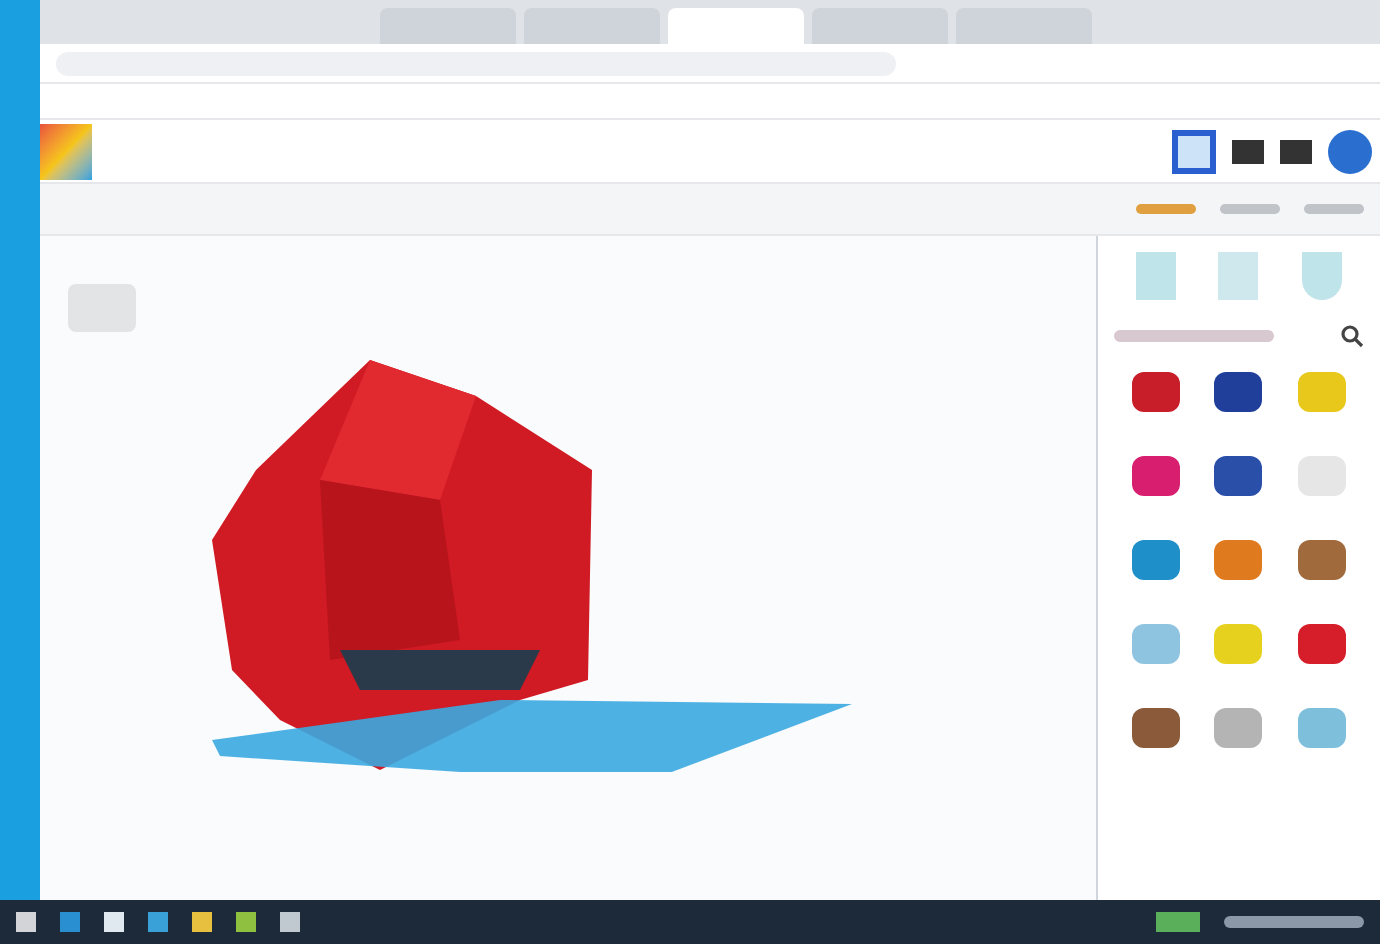  What do you see at coordinates (1194, 336) in the screenshot?
I see `category-dropdown` at bounding box center [1194, 336].